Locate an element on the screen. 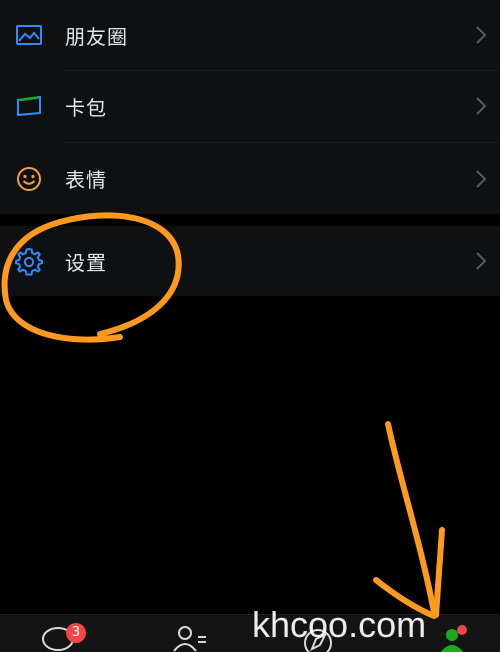 Image resolution: width=500 pixels, height=652 pixels. contacts-icon is located at coordinates (189, 639).